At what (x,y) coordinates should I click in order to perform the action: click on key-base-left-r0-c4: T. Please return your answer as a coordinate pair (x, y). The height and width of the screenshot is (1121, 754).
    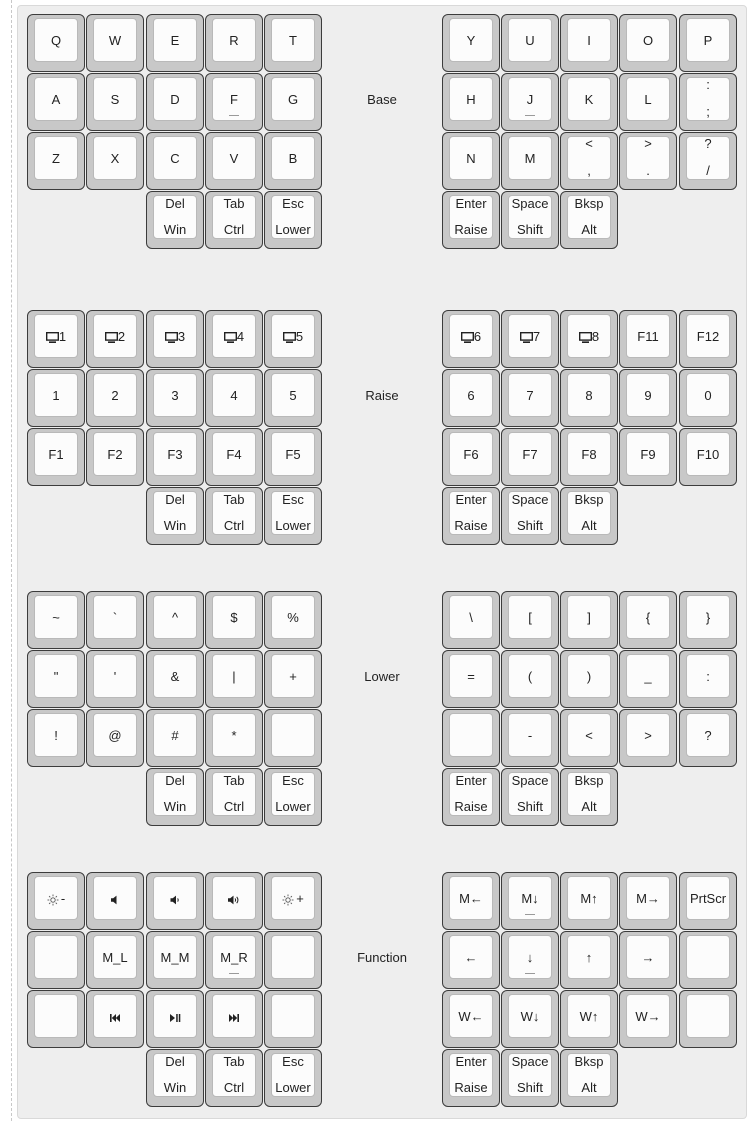
    Looking at the image, I should click on (293, 43).